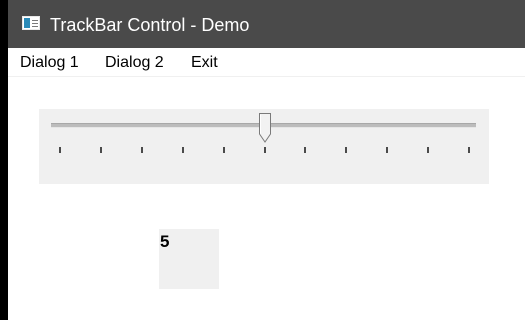 The image size is (525, 320). Describe the element at coordinates (150, 25) in the screenshot. I see `window-title: TrackBar Control - Demo` at that location.